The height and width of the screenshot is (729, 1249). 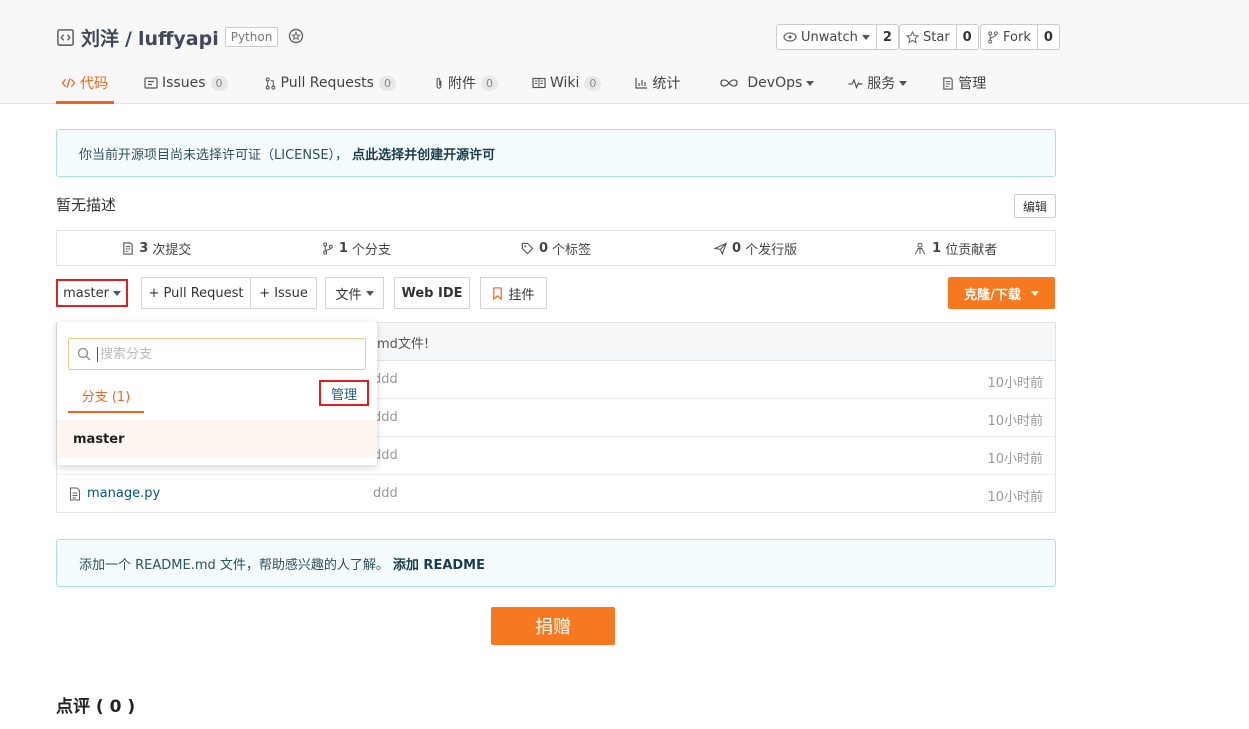 I want to click on stat-branches-label: 个分支, so click(x=371, y=250).